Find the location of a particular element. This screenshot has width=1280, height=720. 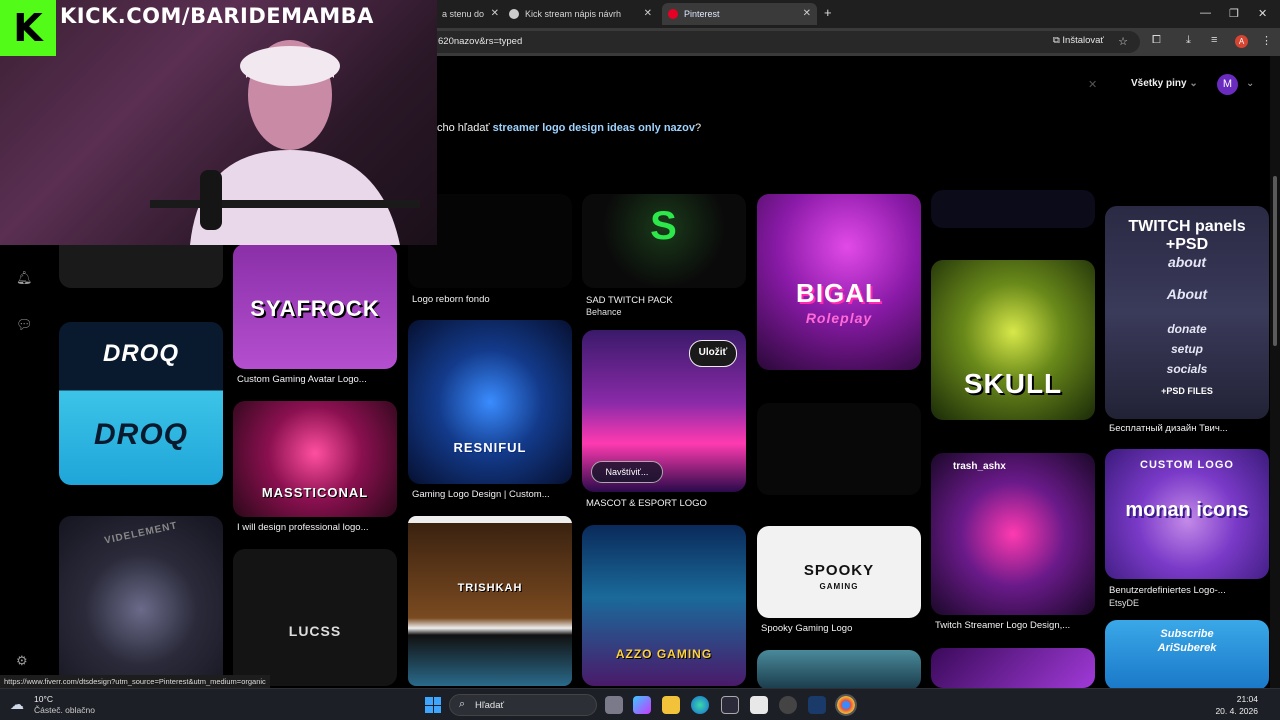

save-pin-button: Uložiť is located at coordinates (713, 353).